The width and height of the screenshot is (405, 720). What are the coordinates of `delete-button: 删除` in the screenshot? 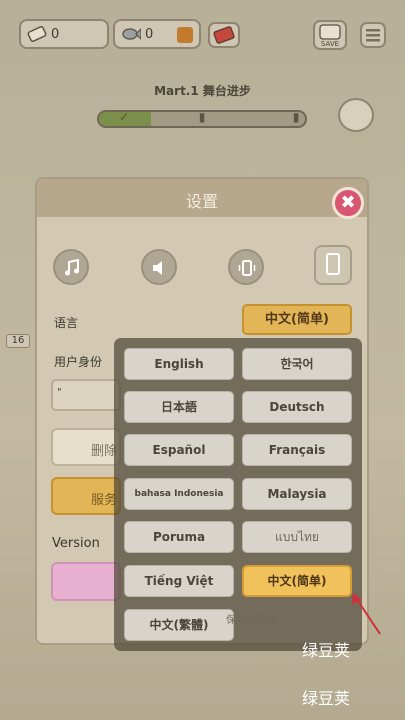 It's located at (86, 447).